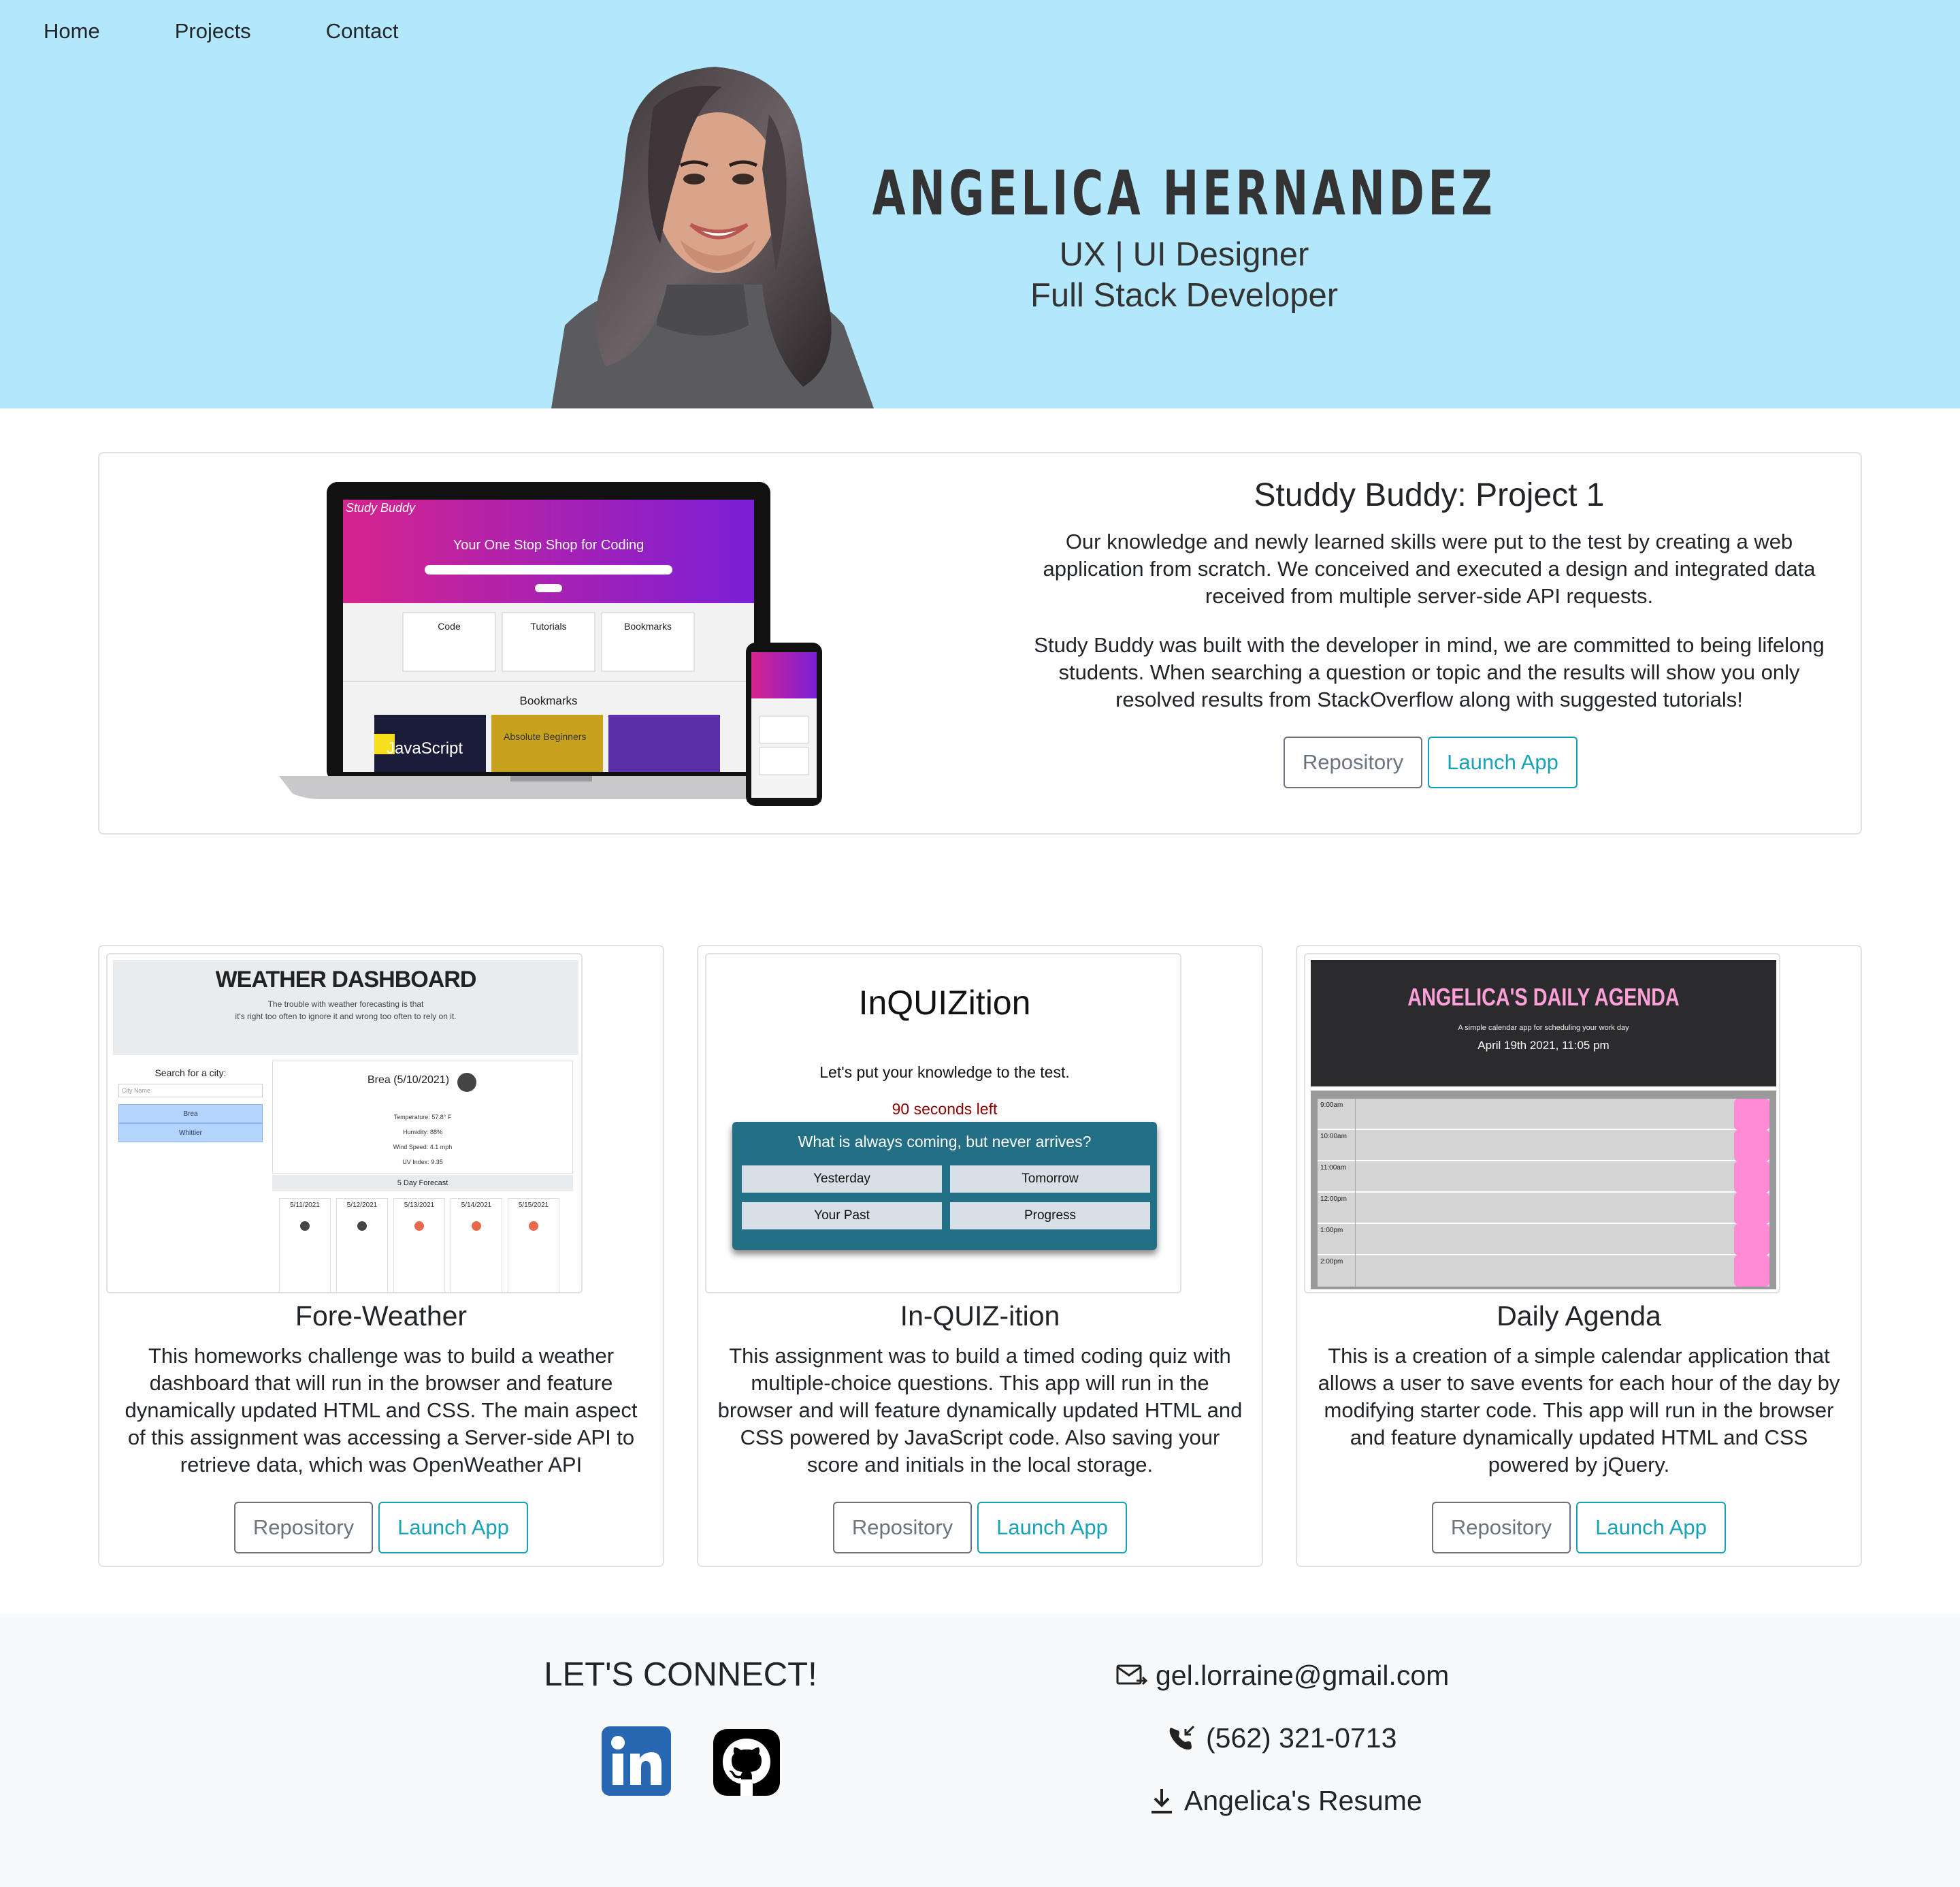  What do you see at coordinates (1131, 1674) in the screenshot?
I see `mail-icon` at bounding box center [1131, 1674].